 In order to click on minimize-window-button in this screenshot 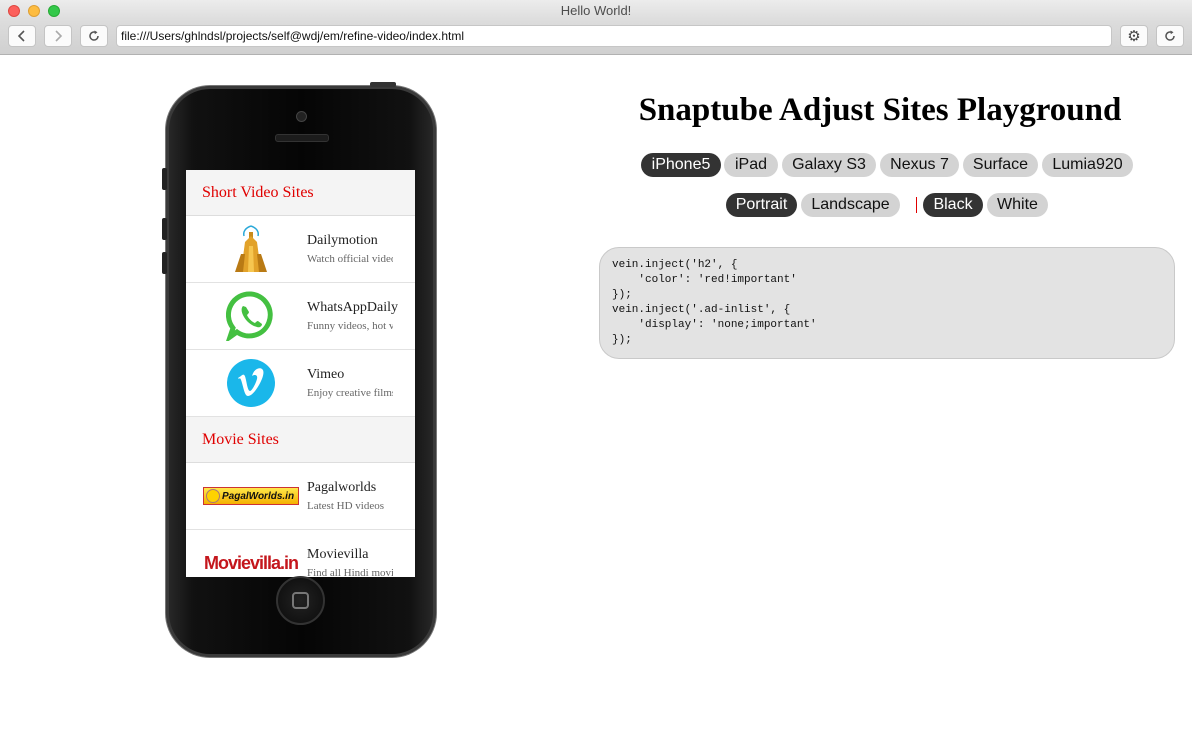, I will do `click(34, 11)`.